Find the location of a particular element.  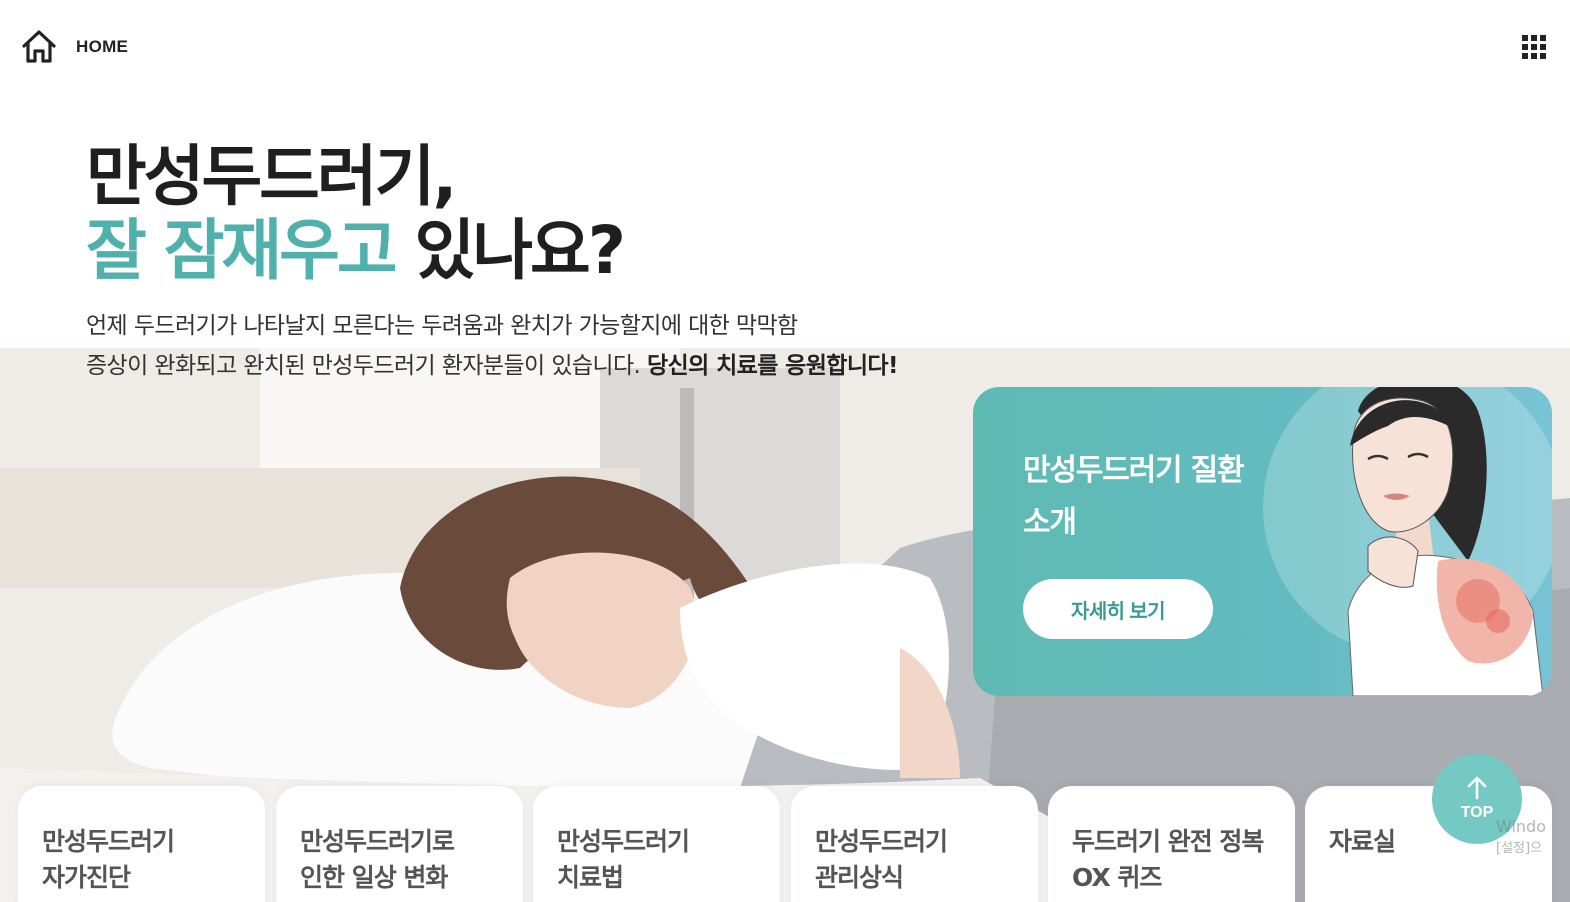

disease-intro-card: 만성두드러기 질환 소개 자세히 보기 is located at coordinates (1262, 541).